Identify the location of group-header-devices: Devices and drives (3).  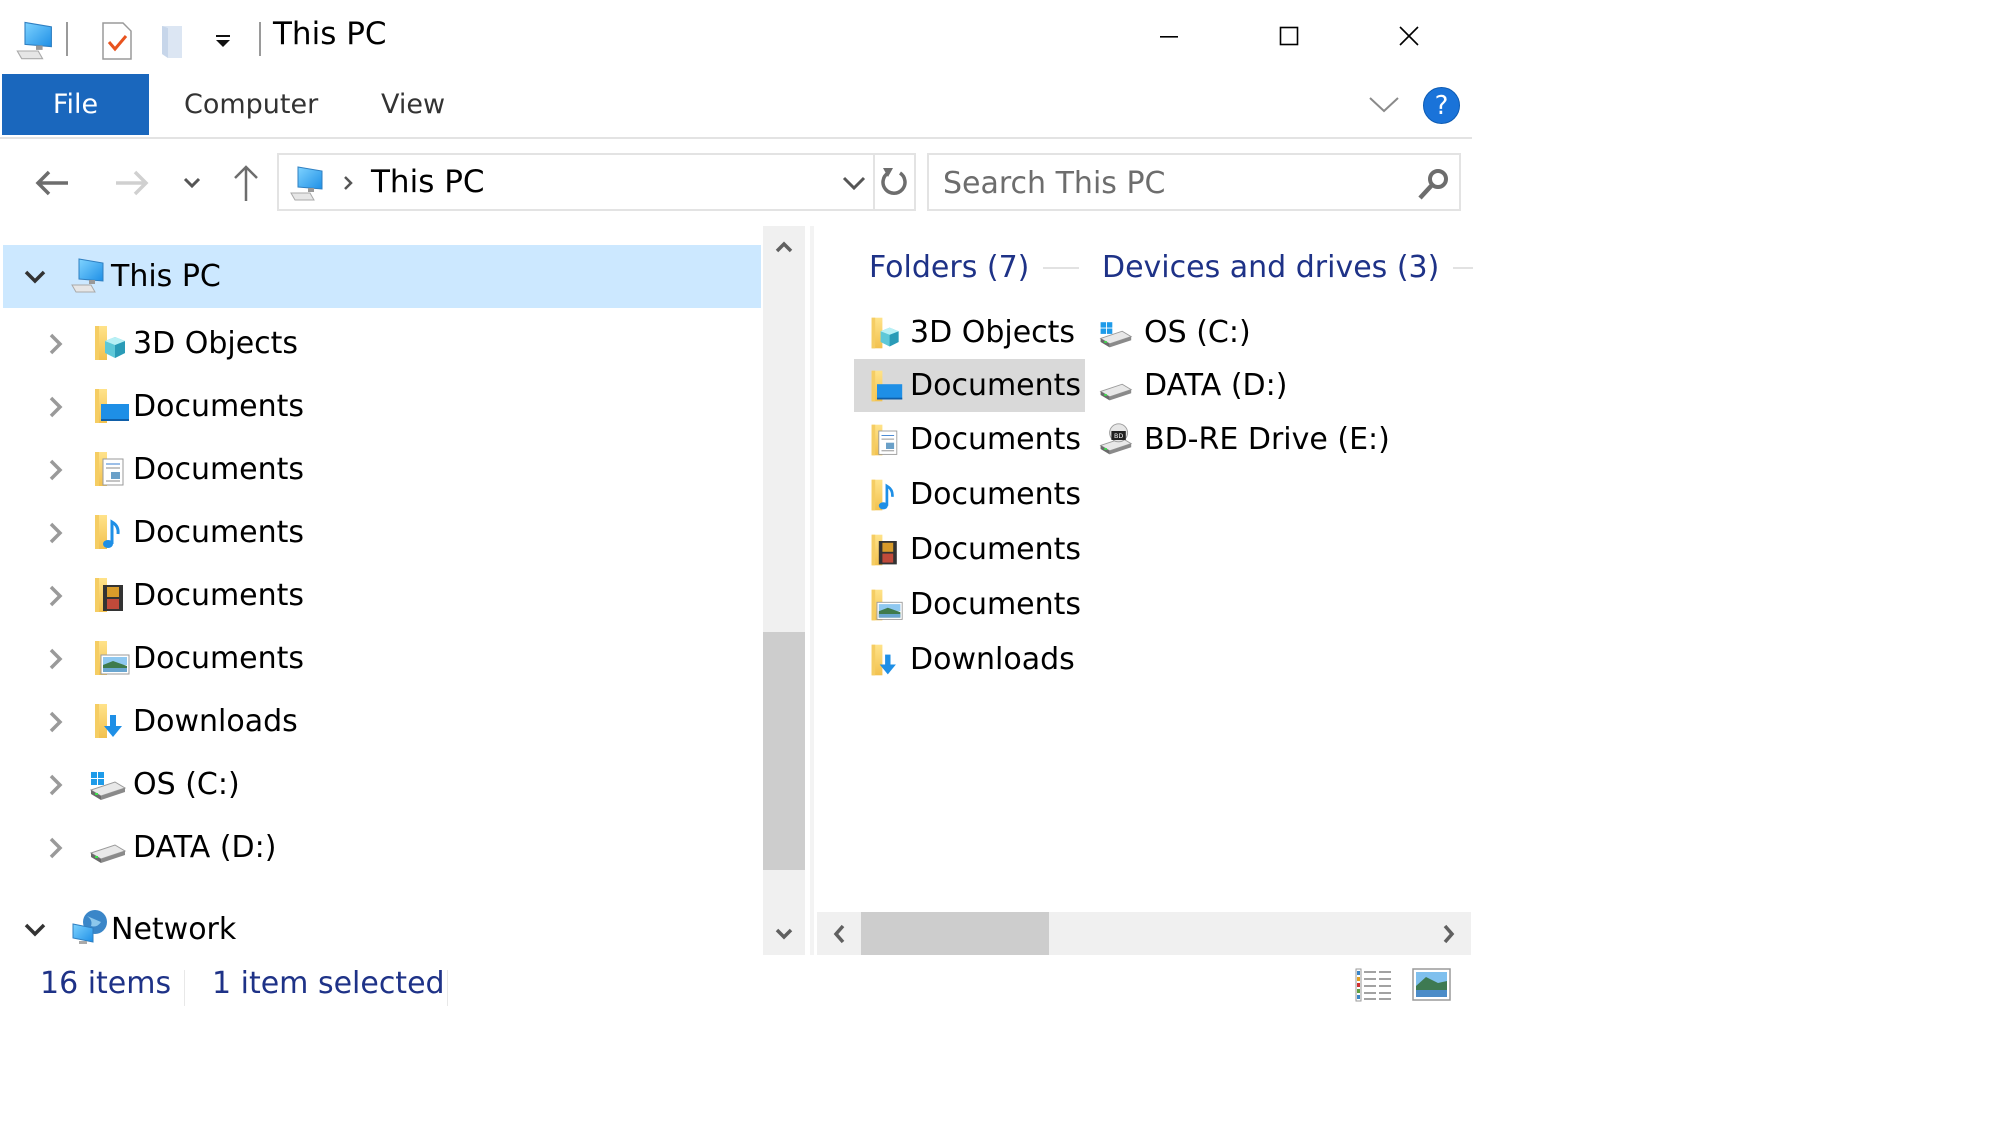
(1288, 267).